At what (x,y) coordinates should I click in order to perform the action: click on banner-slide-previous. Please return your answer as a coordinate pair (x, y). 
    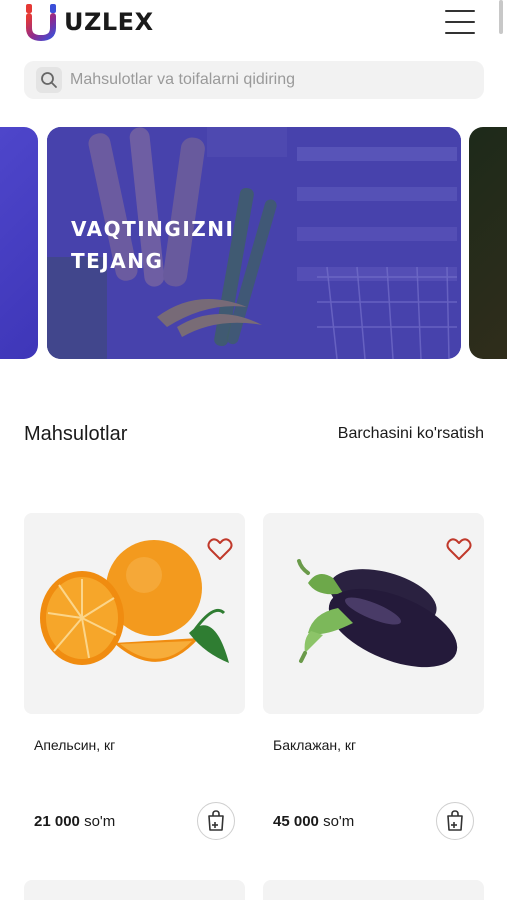
    Looking at the image, I should click on (19, 243).